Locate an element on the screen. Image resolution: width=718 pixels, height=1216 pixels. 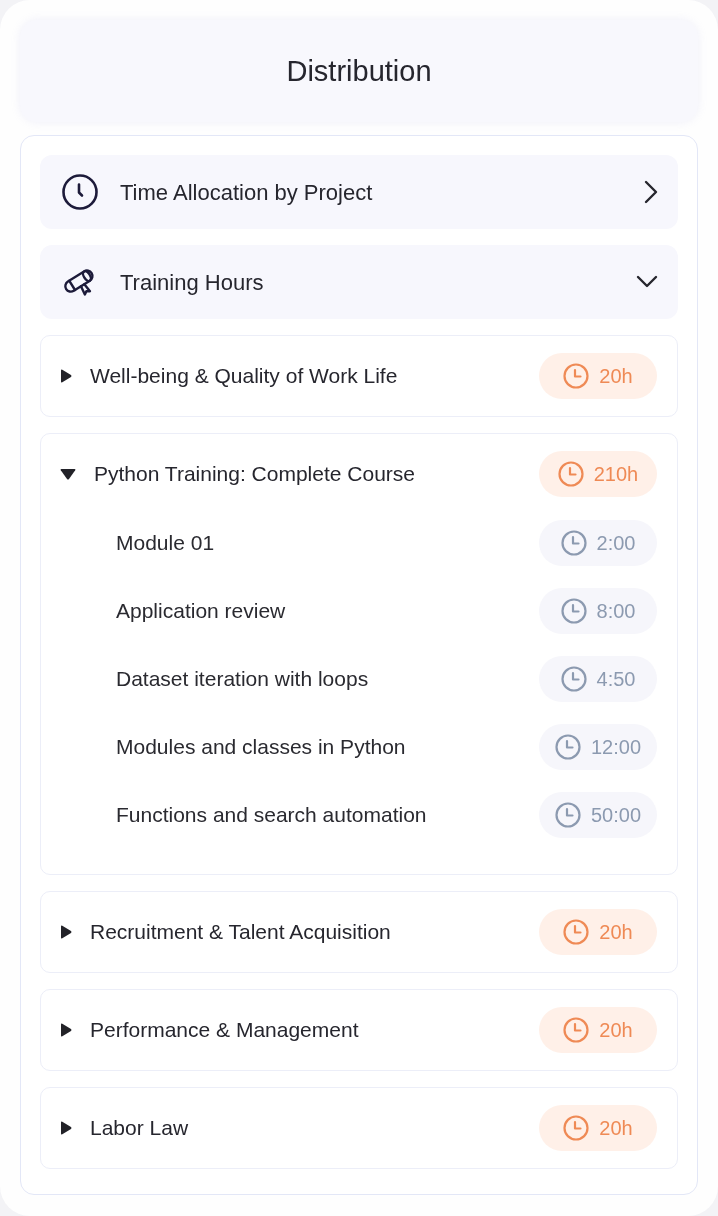
course-title: Well-being & Quality of Work Life is located at coordinates (244, 376).